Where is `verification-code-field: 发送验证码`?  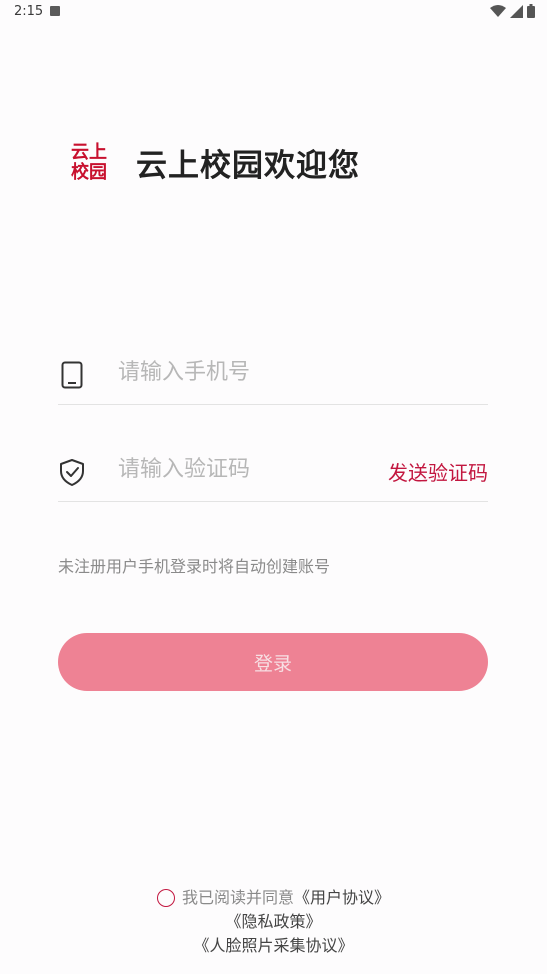 verification-code-field: 发送验证码 is located at coordinates (273, 472).